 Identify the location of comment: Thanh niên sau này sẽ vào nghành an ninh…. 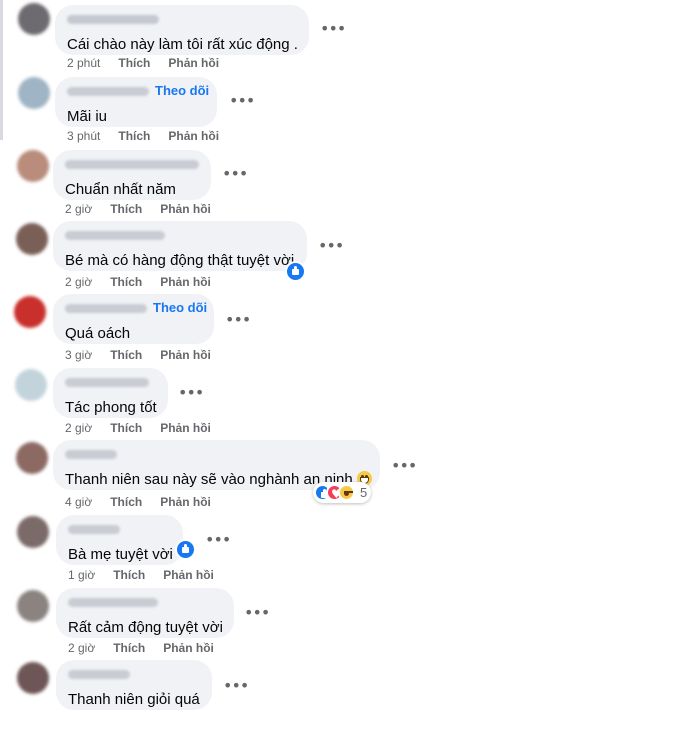
(345, 474).